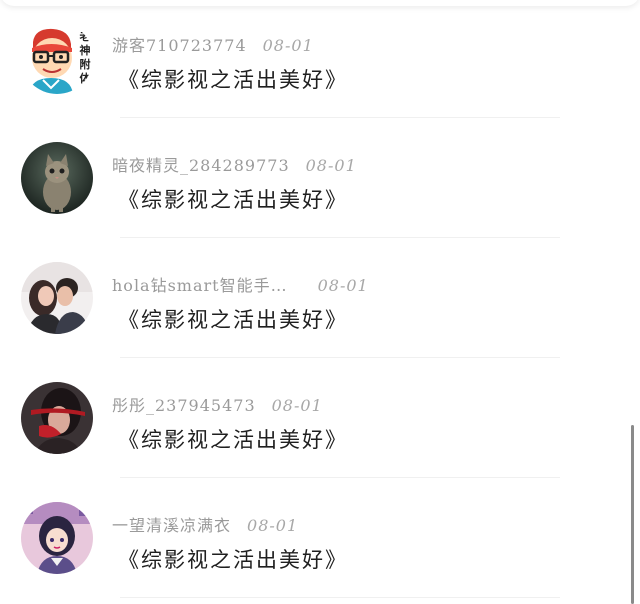  Describe the element at coordinates (86, 78) in the screenshot. I see `avatar-badge-char: 体` at that location.